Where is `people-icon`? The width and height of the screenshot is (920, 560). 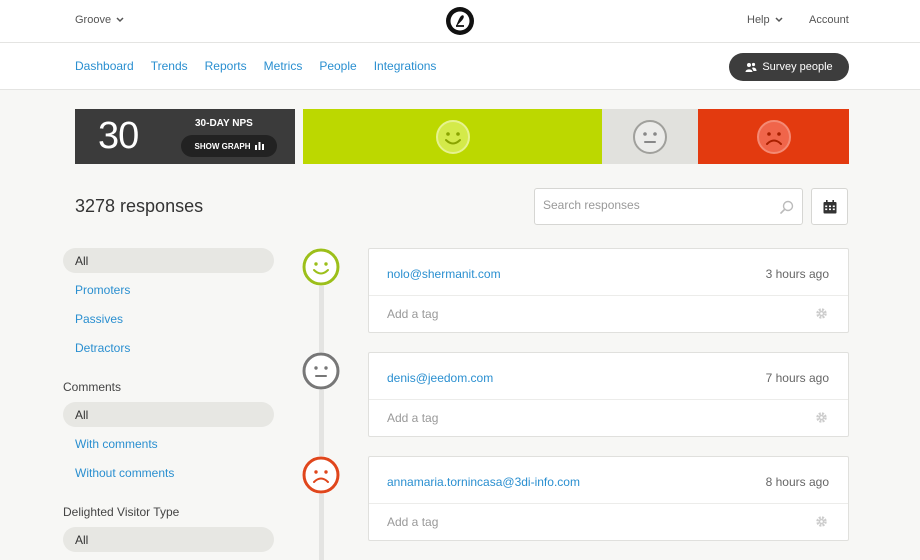
people-icon is located at coordinates (751, 67).